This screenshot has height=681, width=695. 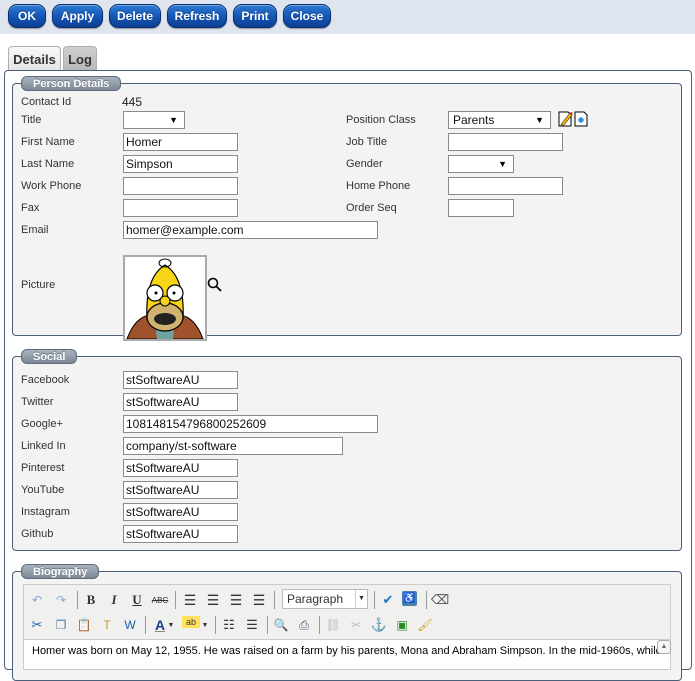 What do you see at coordinates (180, 402) in the screenshot?
I see `twitter-input: stSoftwareAU` at bounding box center [180, 402].